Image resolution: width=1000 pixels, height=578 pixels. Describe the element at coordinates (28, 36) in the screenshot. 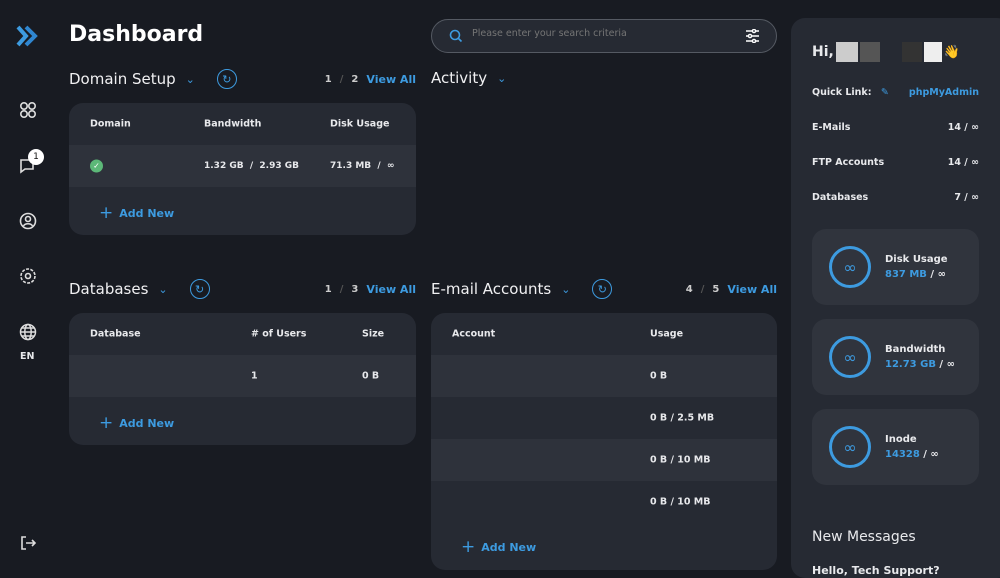

I see `logo-icon` at that location.